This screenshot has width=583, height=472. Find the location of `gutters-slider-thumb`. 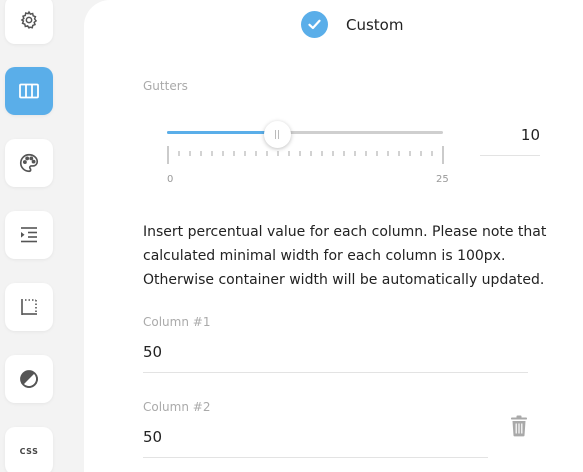

gutters-slider-thumb is located at coordinates (277, 134).